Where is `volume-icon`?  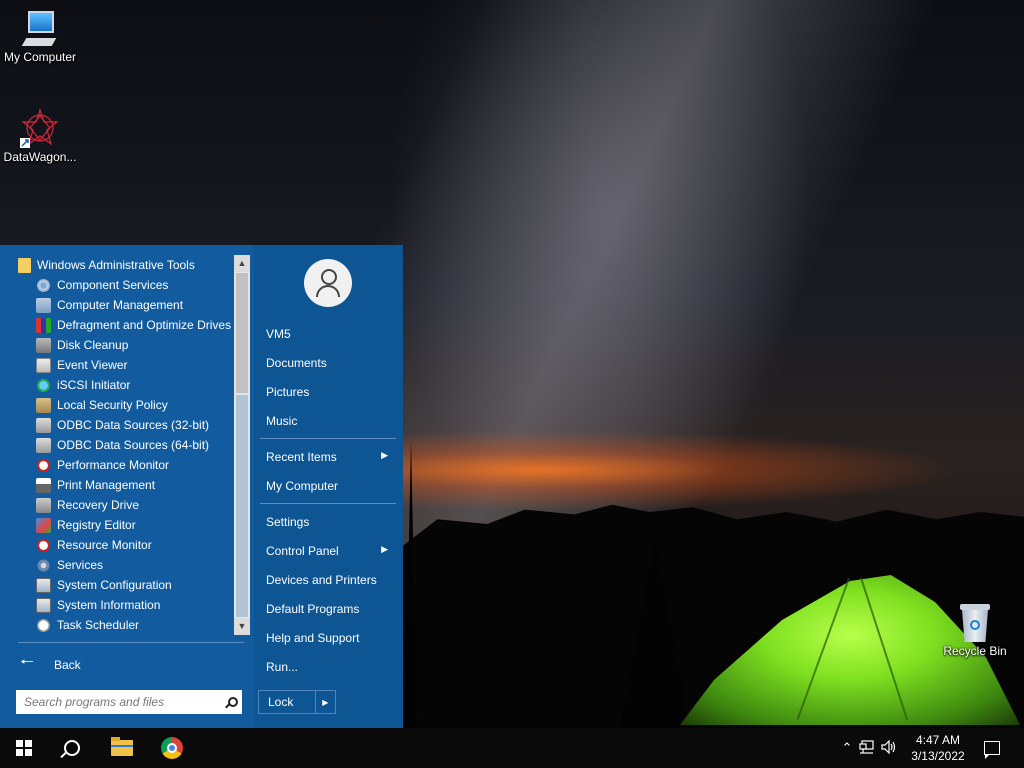 volume-icon is located at coordinates (889, 748).